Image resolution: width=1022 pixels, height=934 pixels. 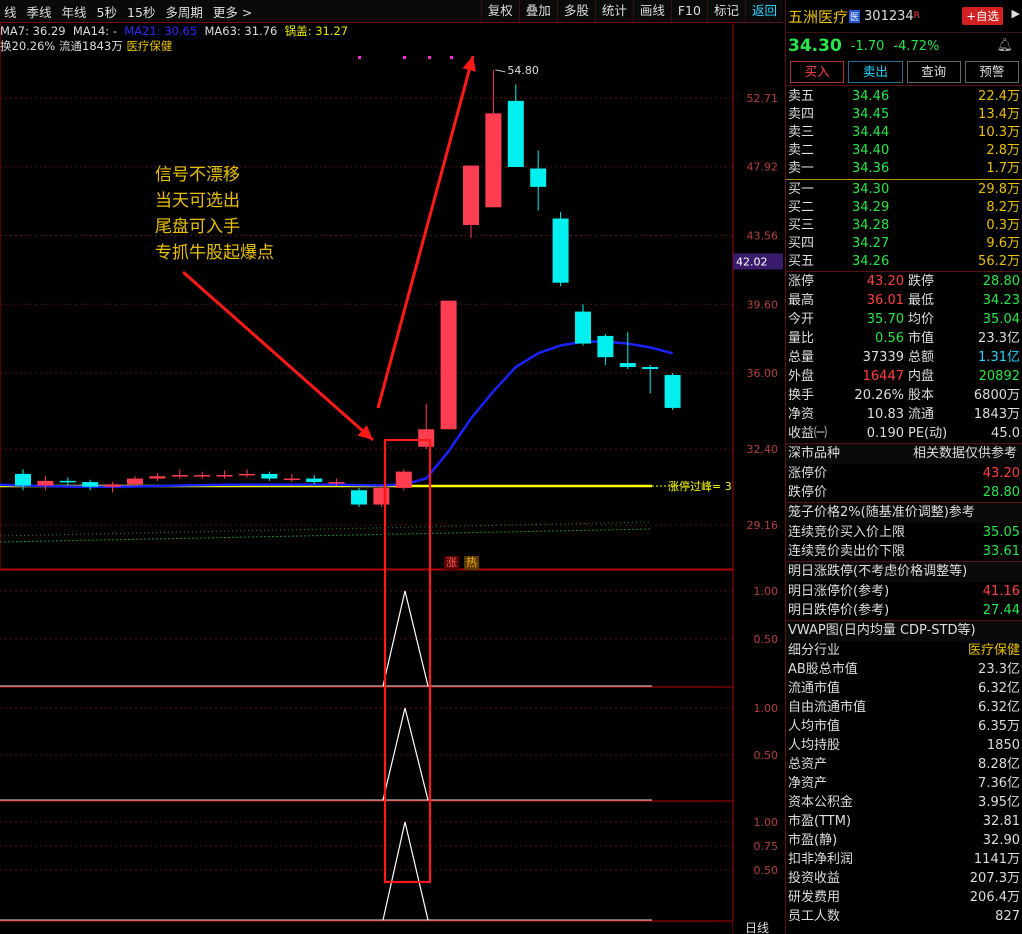 What do you see at coordinates (904, 453) in the screenshot?
I see `market-section-header: 深市品种 相关数据仅供参考` at bounding box center [904, 453].